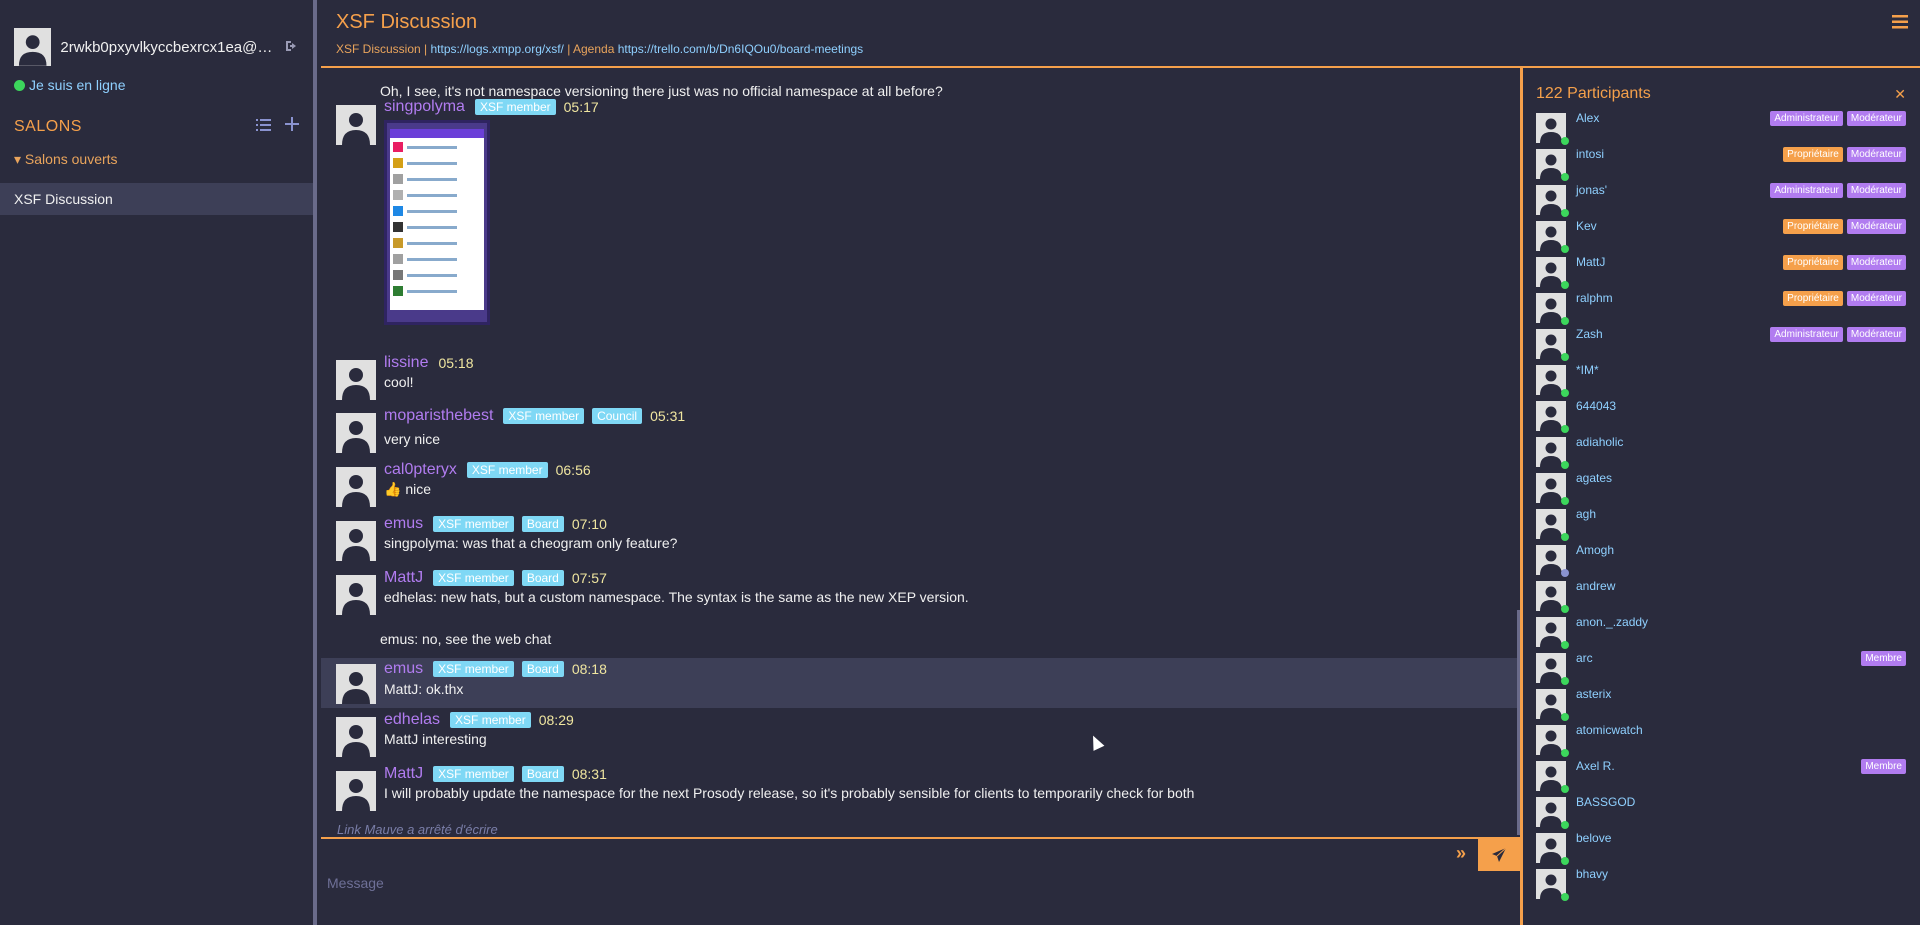  Describe the element at coordinates (1721, 165) in the screenshot. I see `participant-item: intosi Propriétaire Modérateur` at that location.